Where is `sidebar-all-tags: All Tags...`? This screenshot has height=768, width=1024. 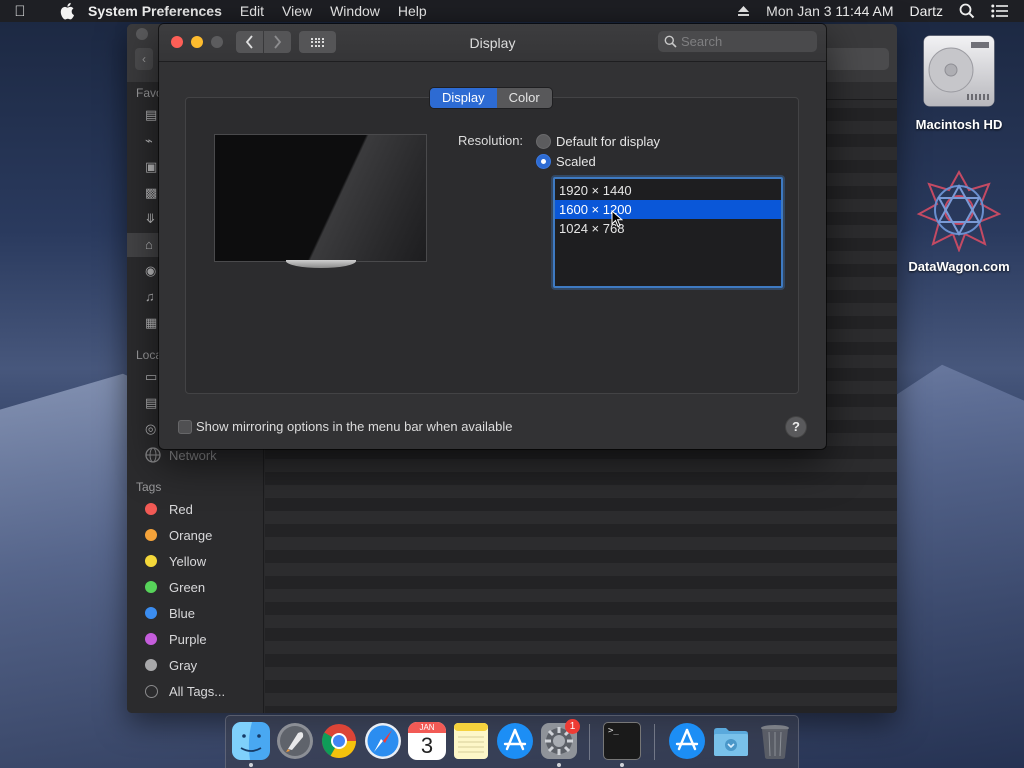
sidebar-all-tags: All Tags... is located at coordinates (185, 691).